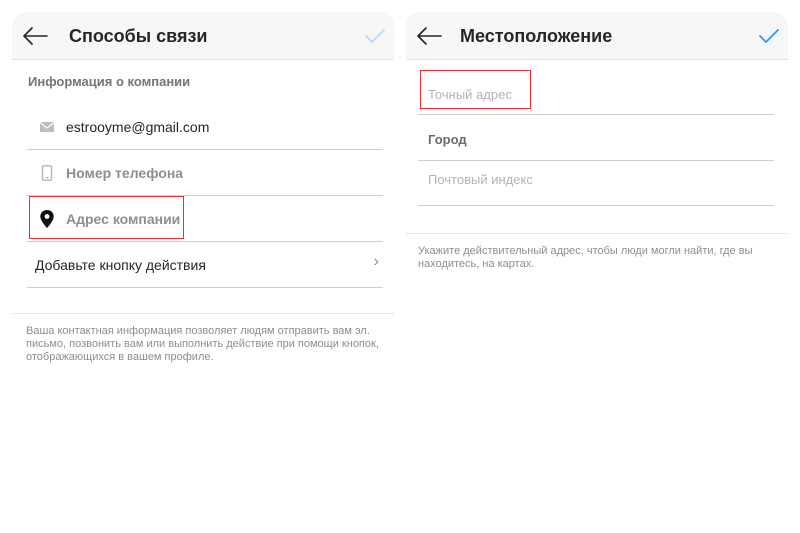 This screenshot has width=800, height=533. I want to click on phone-row: Номер телефона, so click(205, 173).